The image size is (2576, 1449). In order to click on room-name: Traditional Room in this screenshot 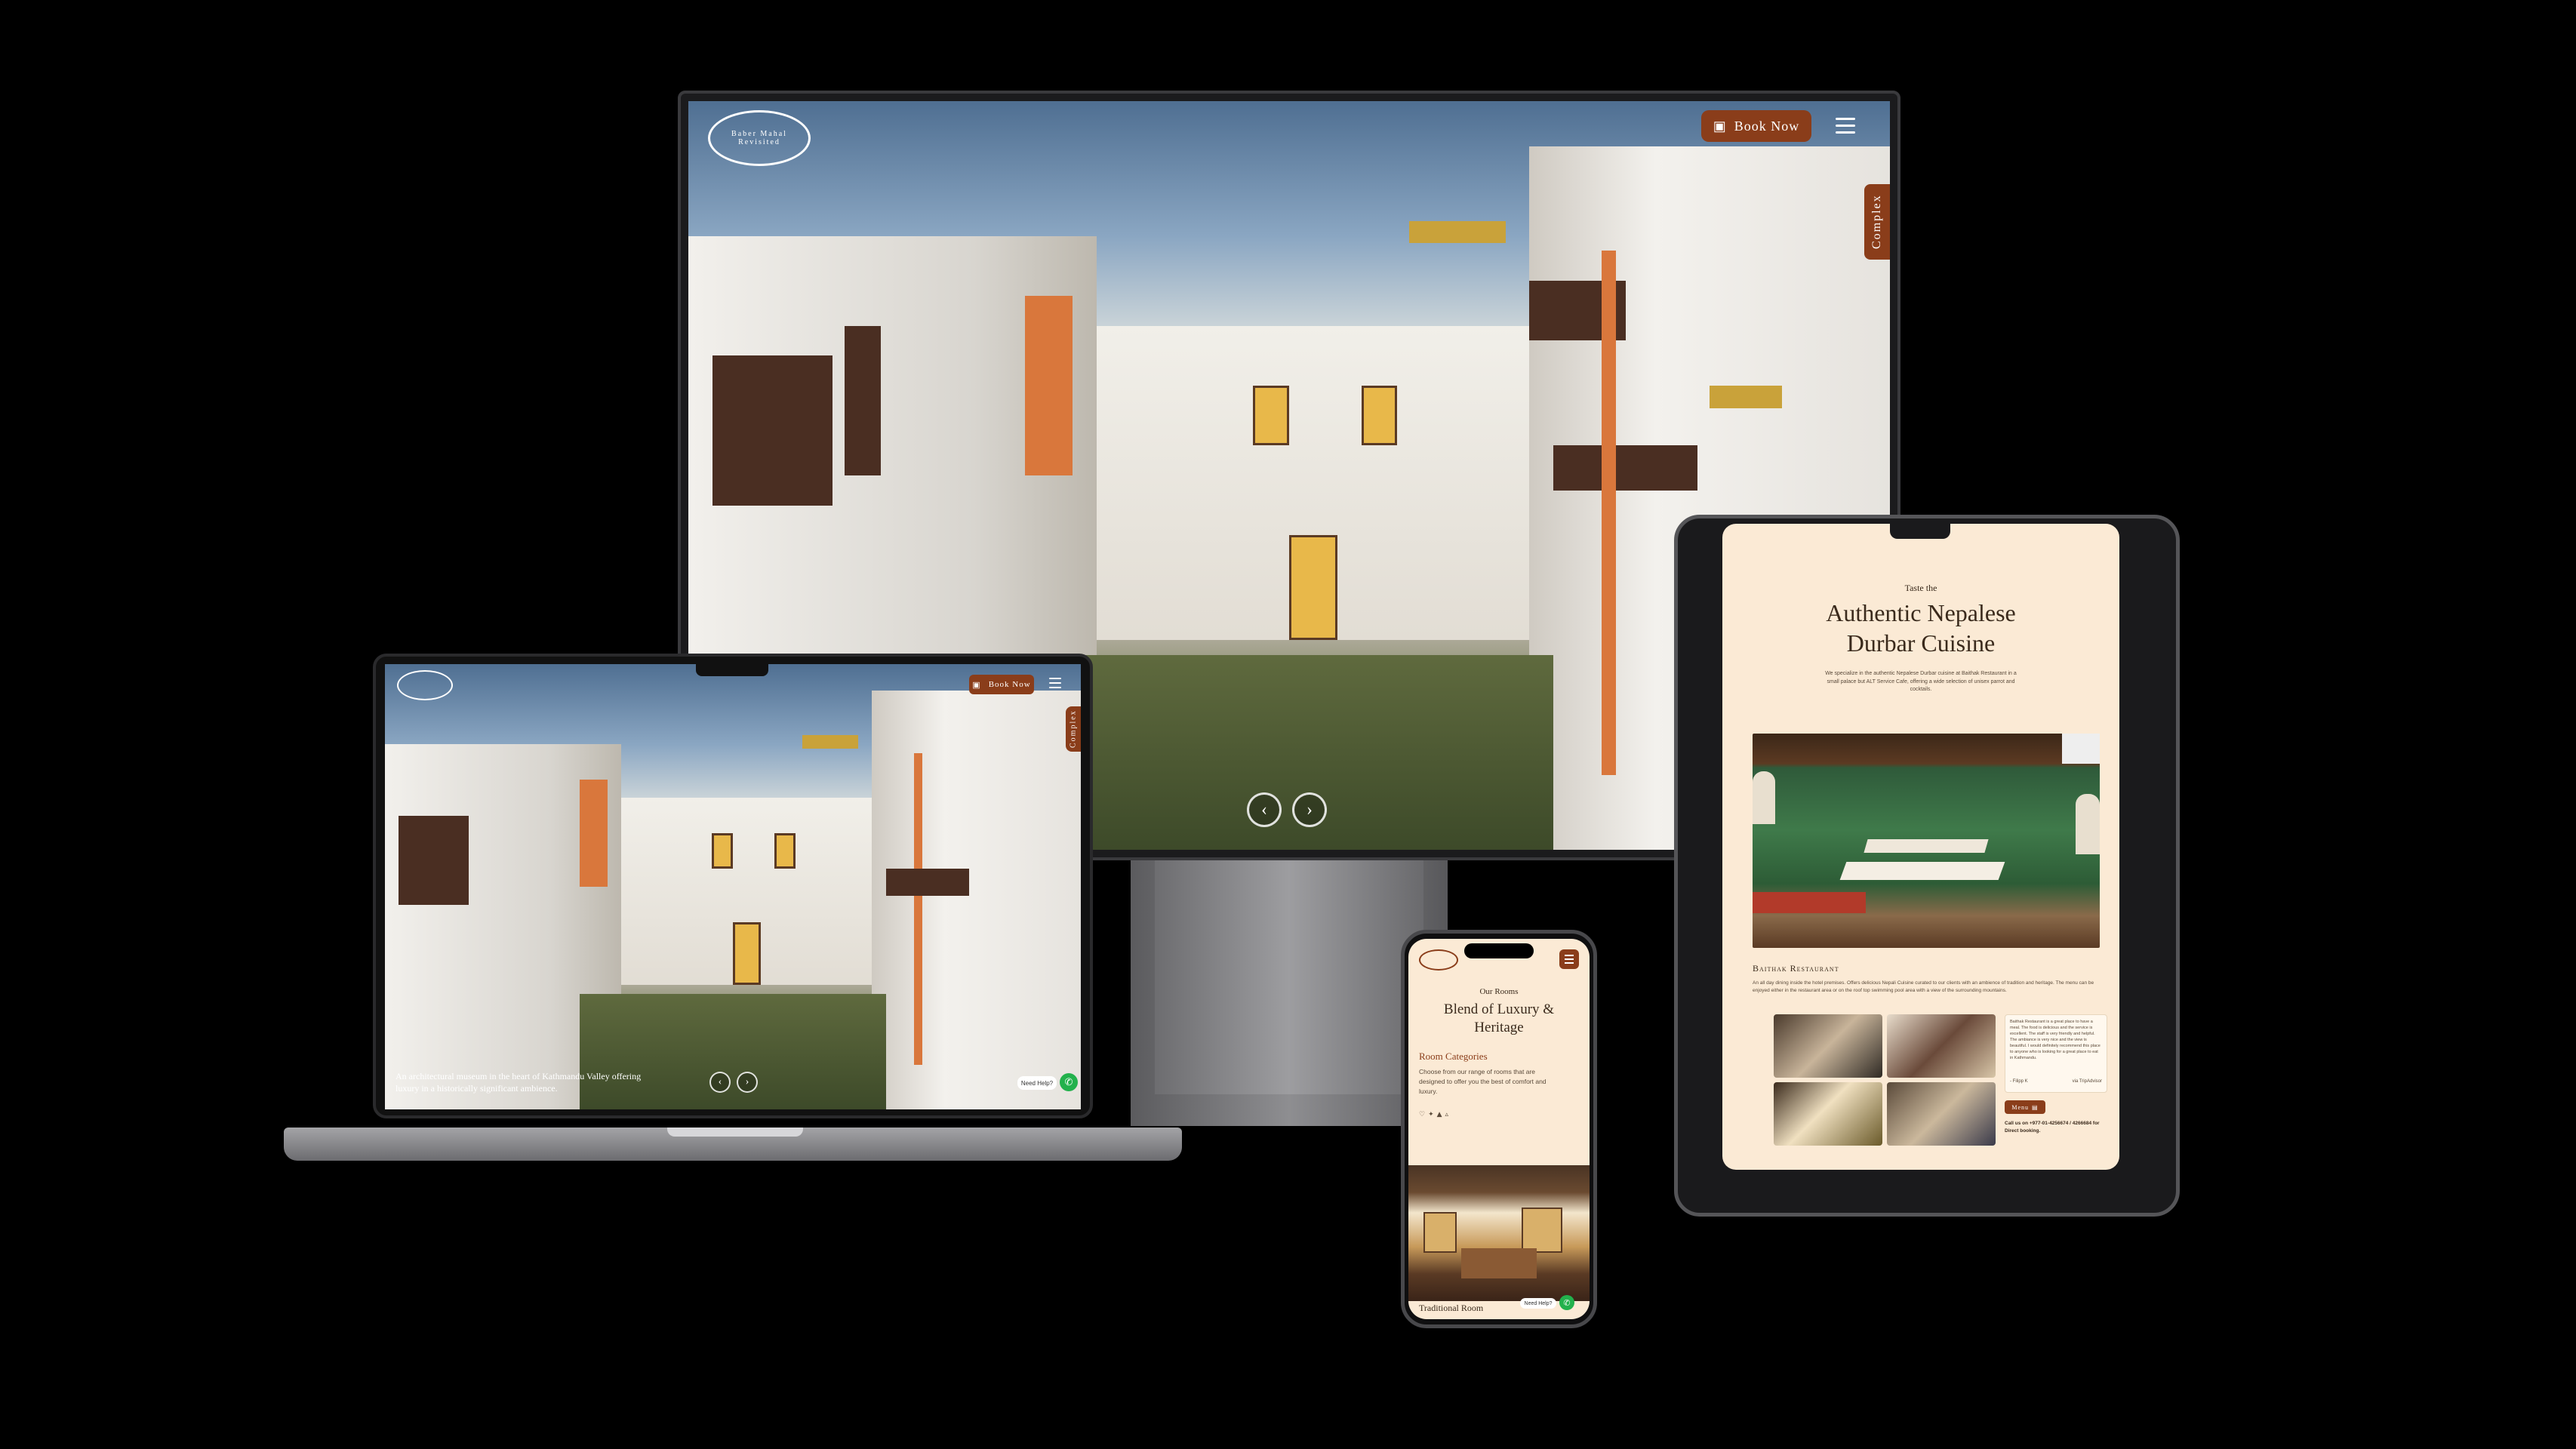, I will do `click(1451, 1308)`.